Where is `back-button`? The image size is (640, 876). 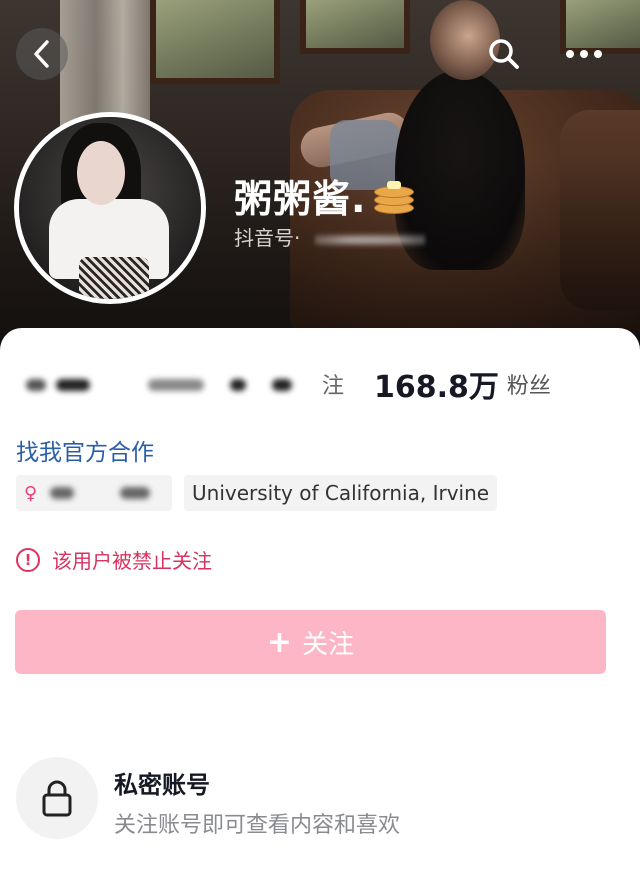
back-button is located at coordinates (42, 54).